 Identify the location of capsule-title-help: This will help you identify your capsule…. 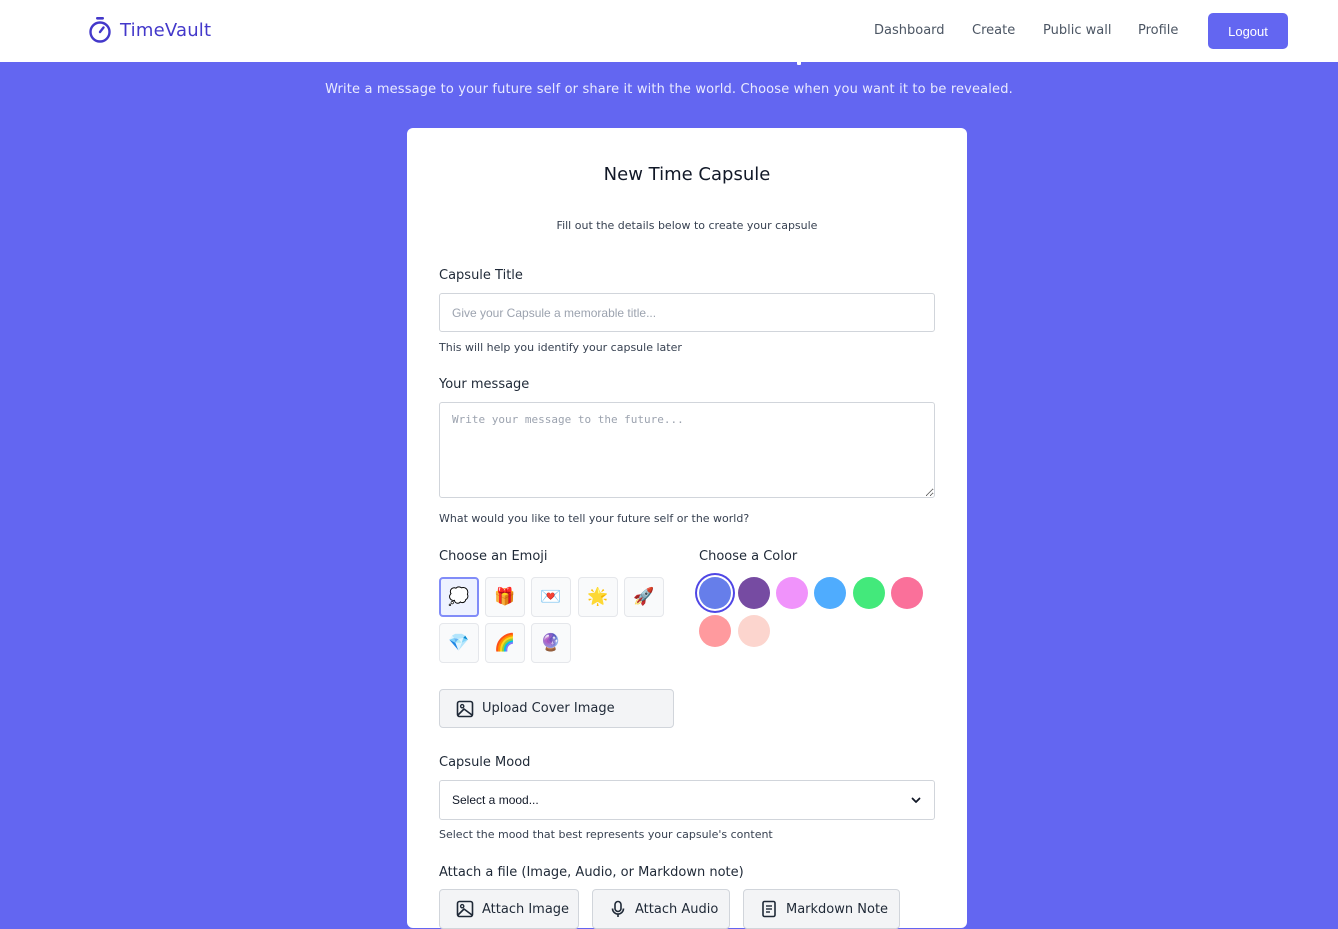
(560, 347).